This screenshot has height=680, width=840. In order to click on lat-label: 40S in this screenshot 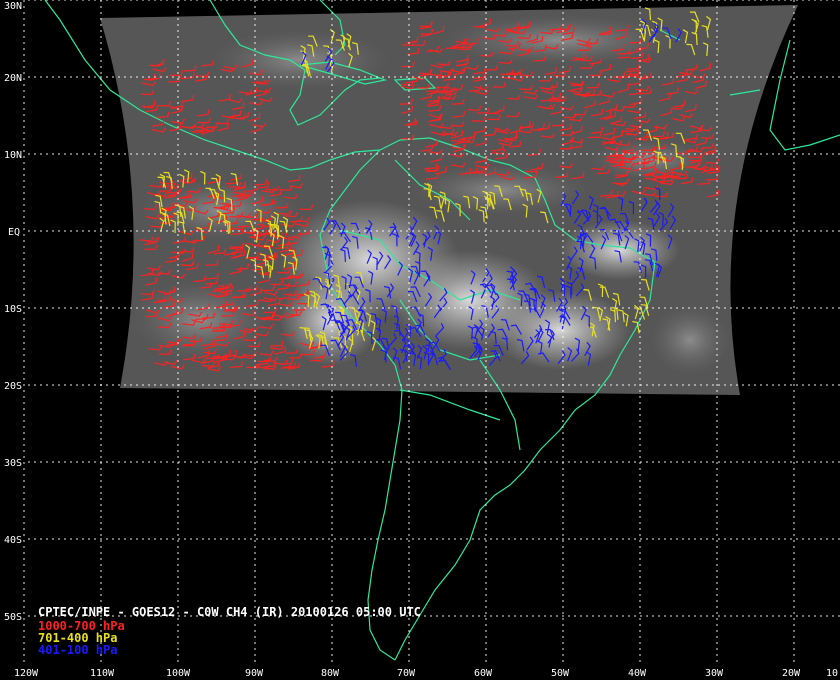, I will do `click(13, 540)`.